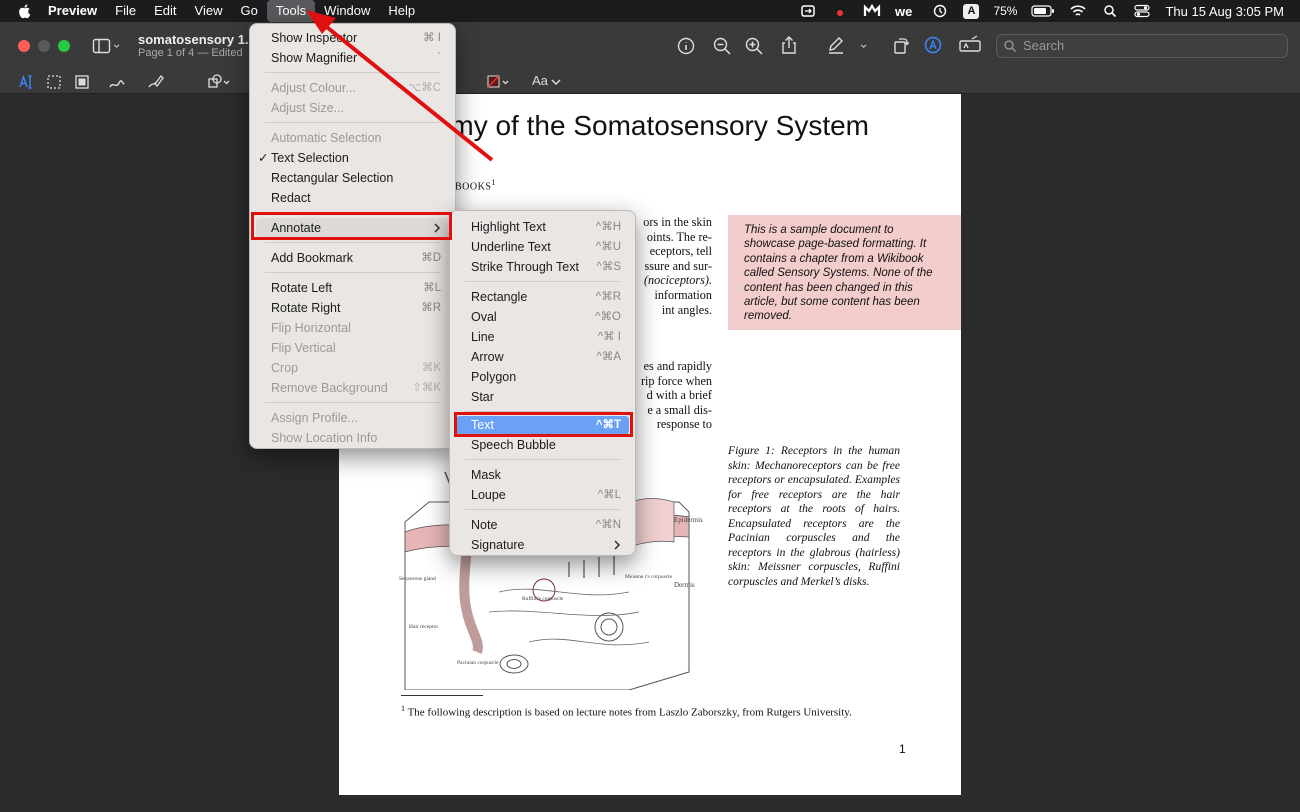  Describe the element at coordinates (291, 11) in the screenshot. I see `menu-tools: Tools` at that location.